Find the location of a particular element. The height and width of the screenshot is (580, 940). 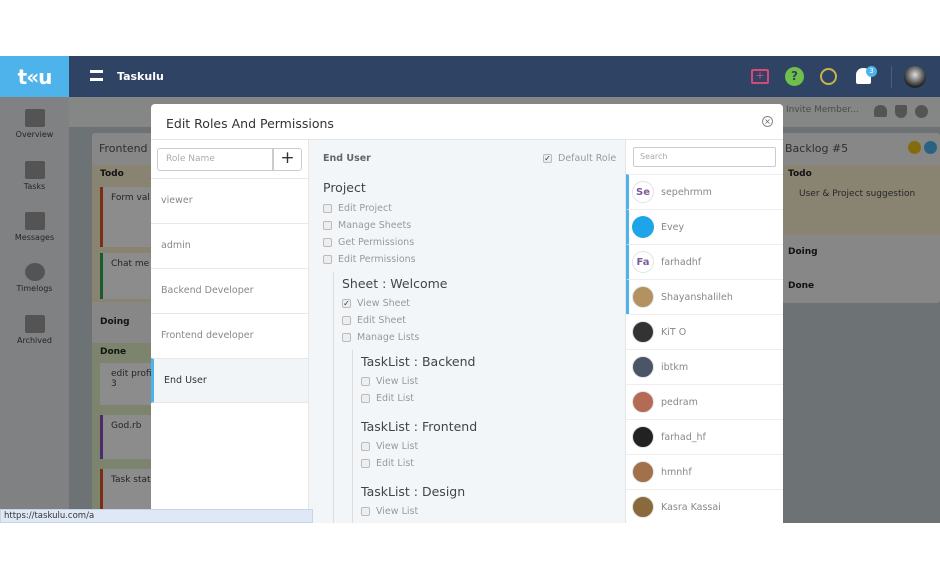

timer-icon is located at coordinates (828, 76).